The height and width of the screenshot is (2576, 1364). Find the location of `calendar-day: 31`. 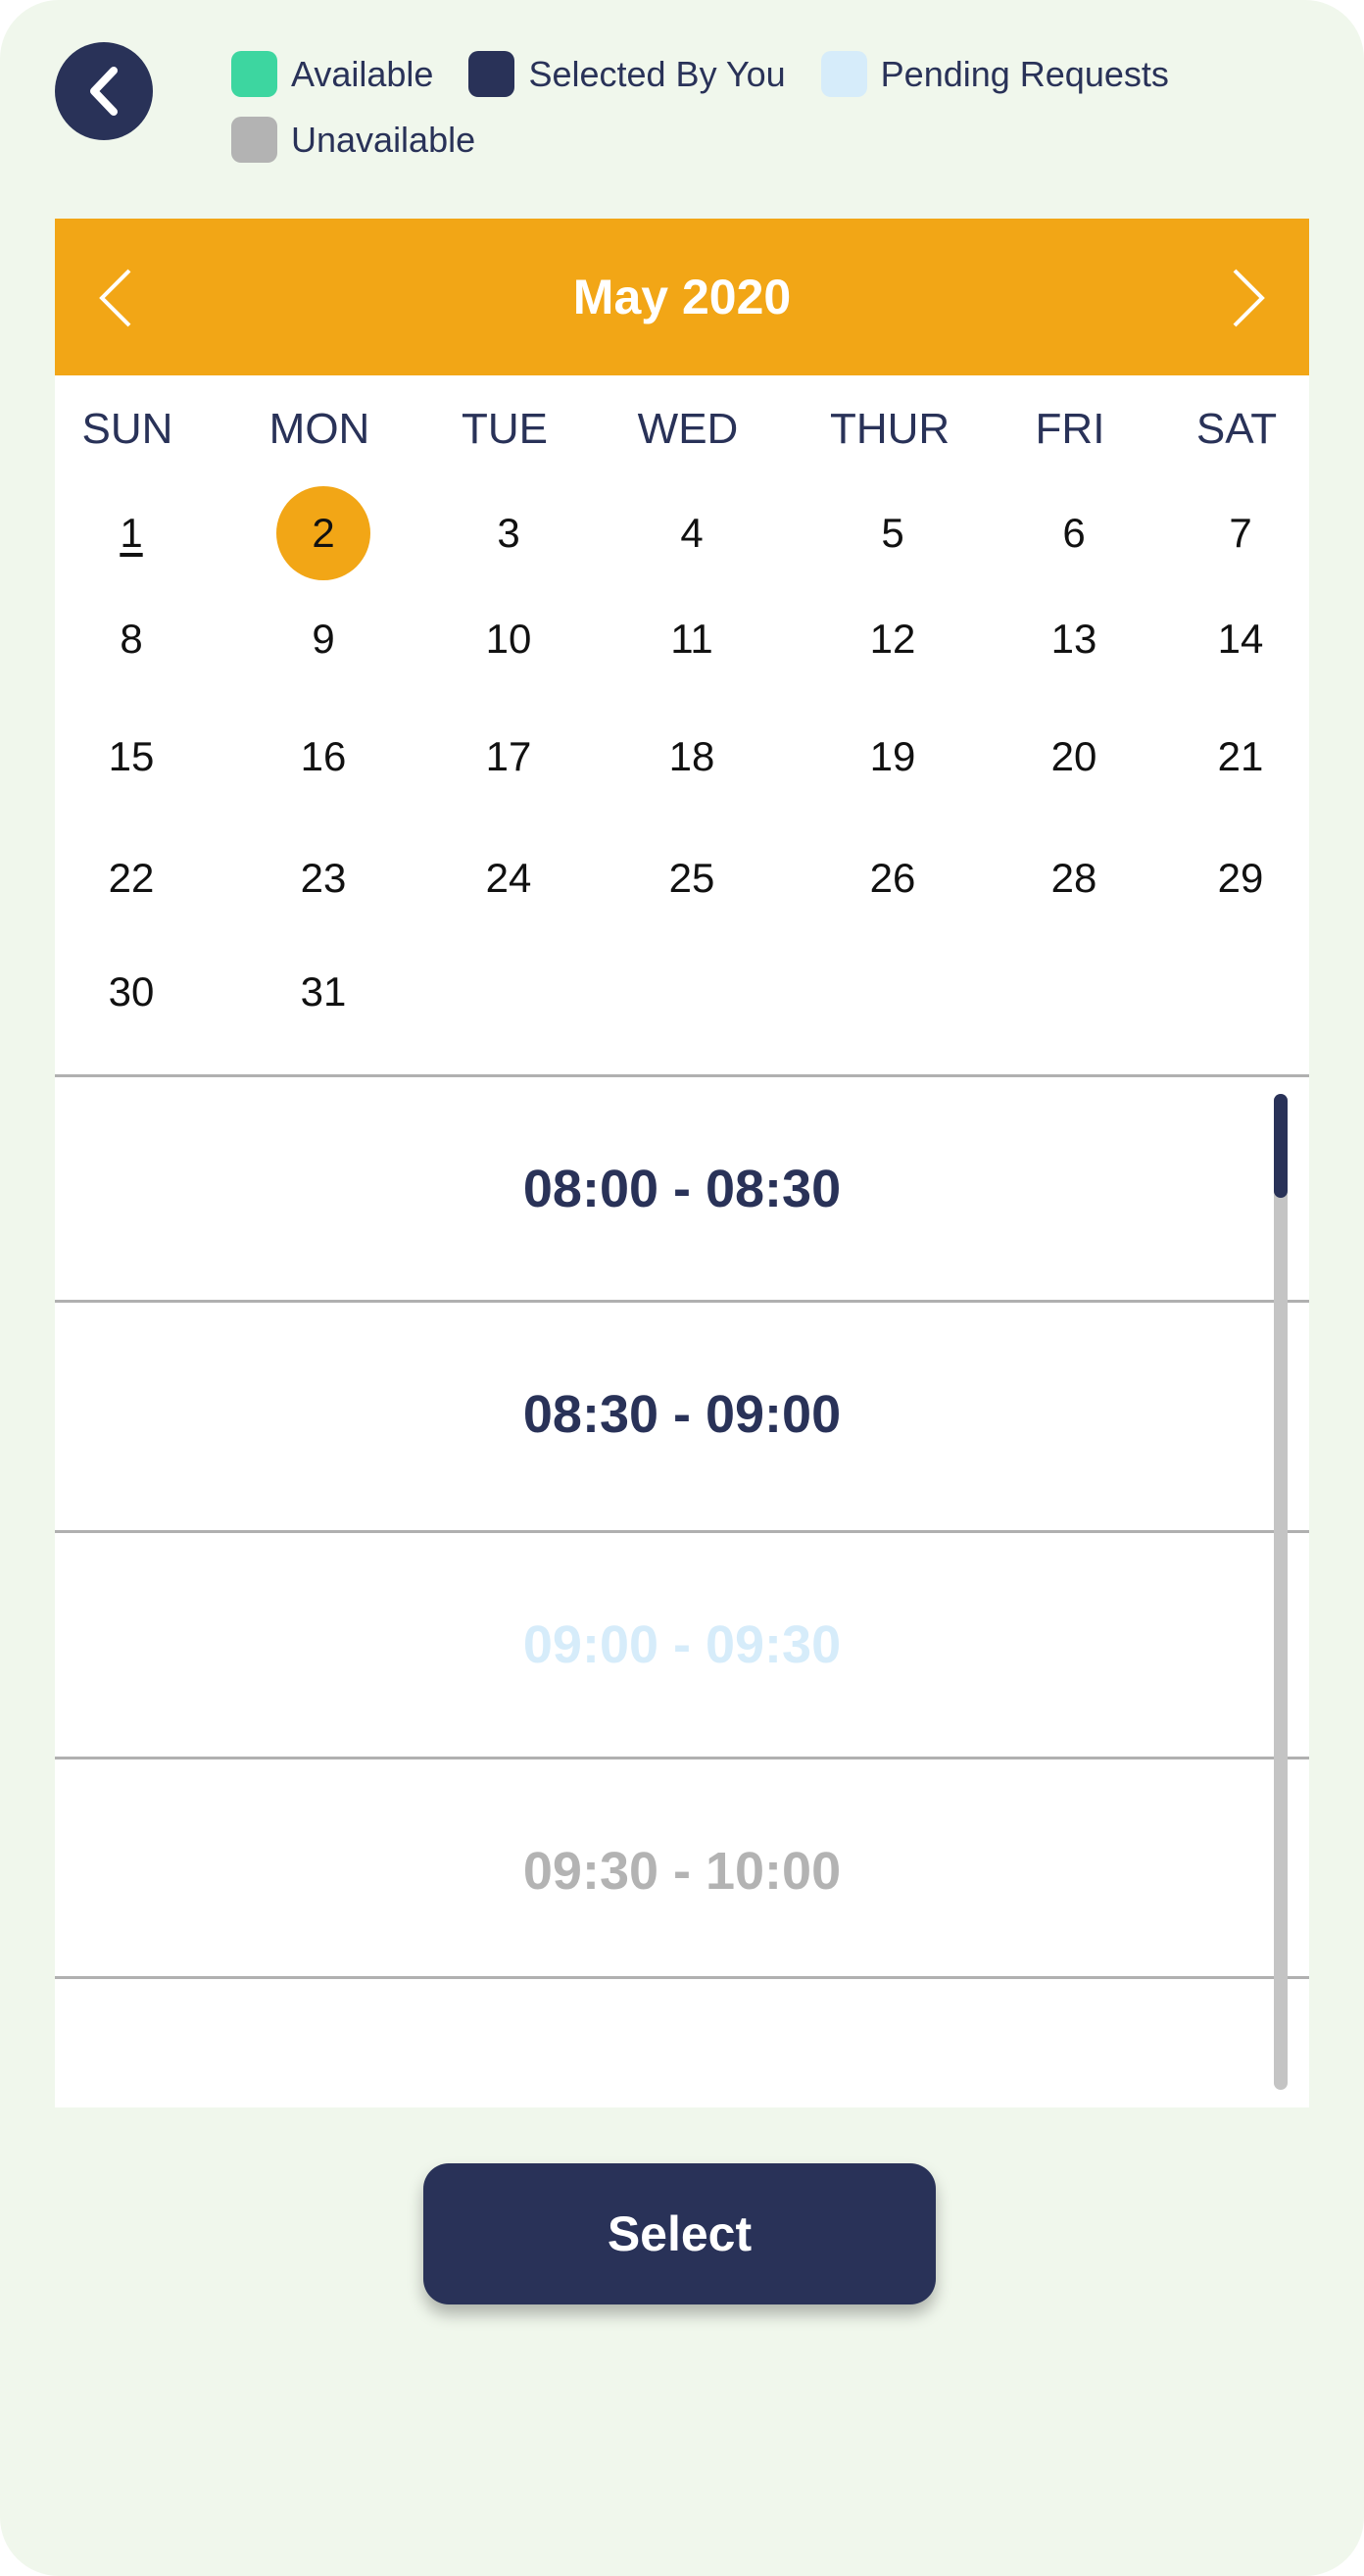

calendar-day: 31 is located at coordinates (323, 992).